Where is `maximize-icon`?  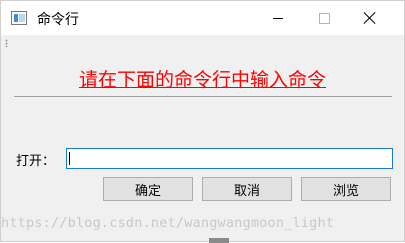 maximize-icon is located at coordinates (324, 18).